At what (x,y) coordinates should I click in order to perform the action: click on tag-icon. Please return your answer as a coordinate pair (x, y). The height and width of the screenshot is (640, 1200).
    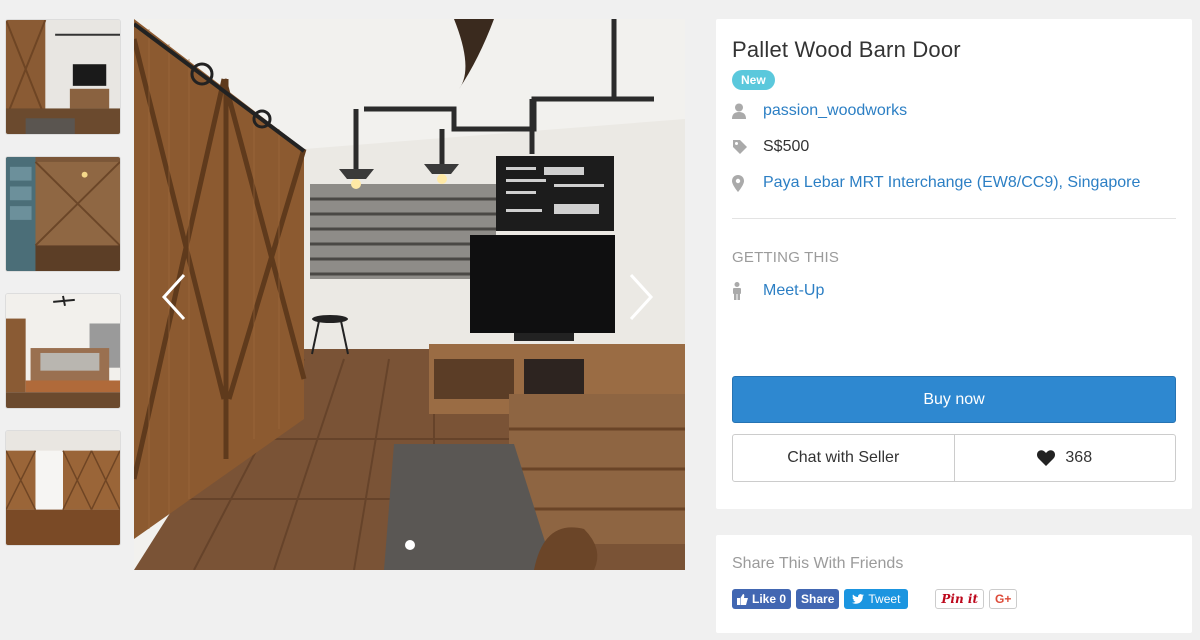
    Looking at the image, I should click on (747, 147).